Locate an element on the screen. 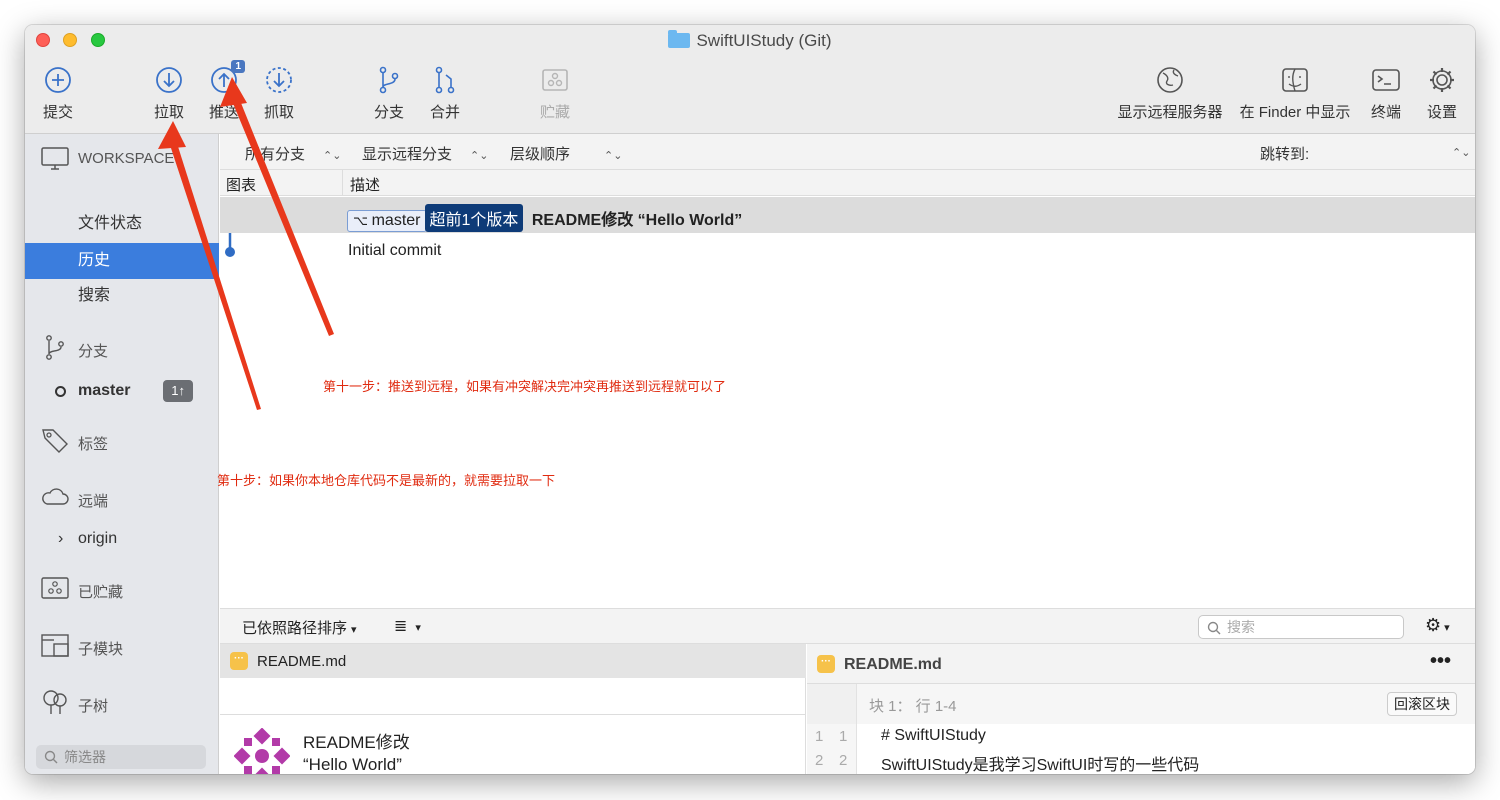 The image size is (1500, 800). annotation-arrows is located at coordinates (246, 243).